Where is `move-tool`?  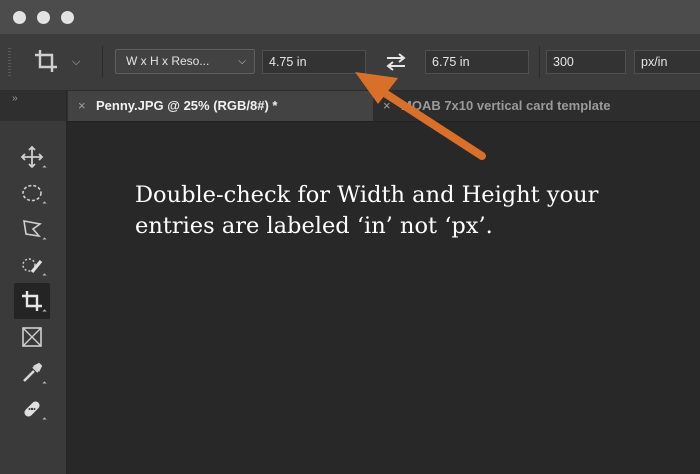
move-tool is located at coordinates (32, 157).